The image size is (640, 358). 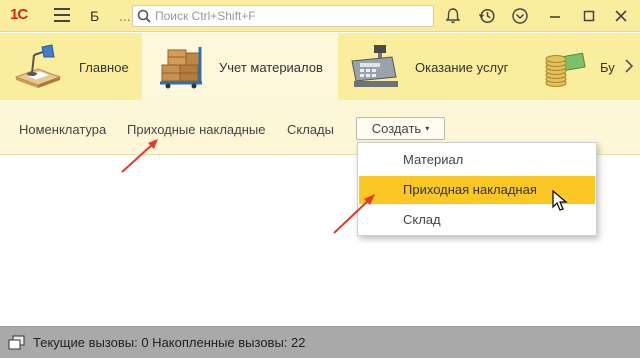 I want to click on create-button-label: Создать, so click(x=396, y=128).